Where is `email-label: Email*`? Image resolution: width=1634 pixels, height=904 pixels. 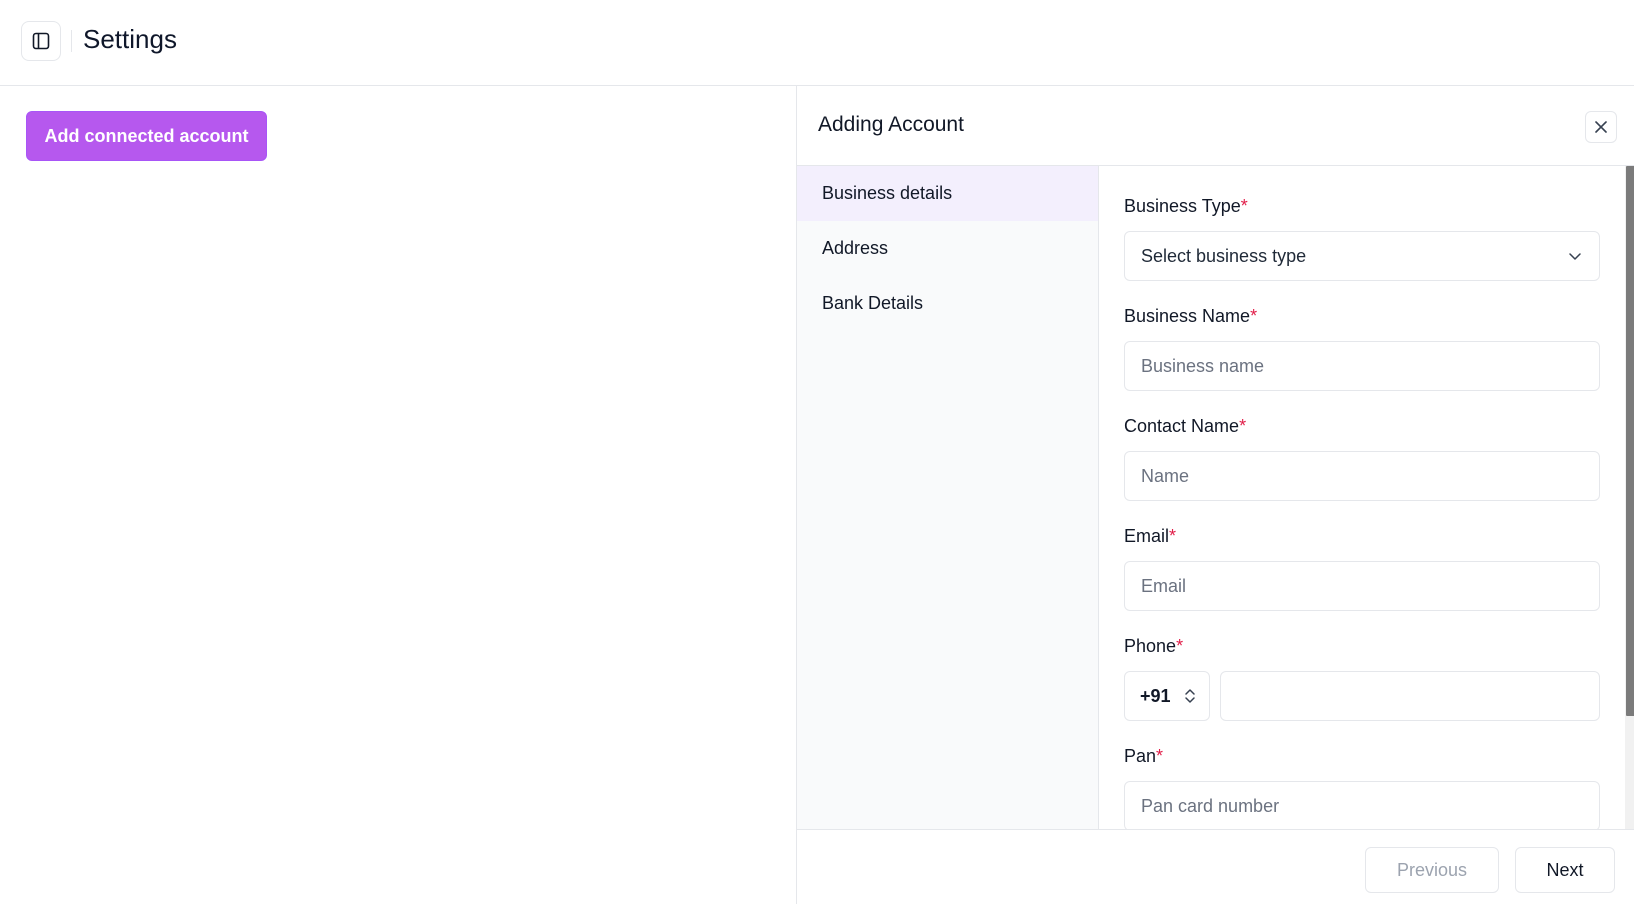
email-label: Email* is located at coordinates (1150, 536).